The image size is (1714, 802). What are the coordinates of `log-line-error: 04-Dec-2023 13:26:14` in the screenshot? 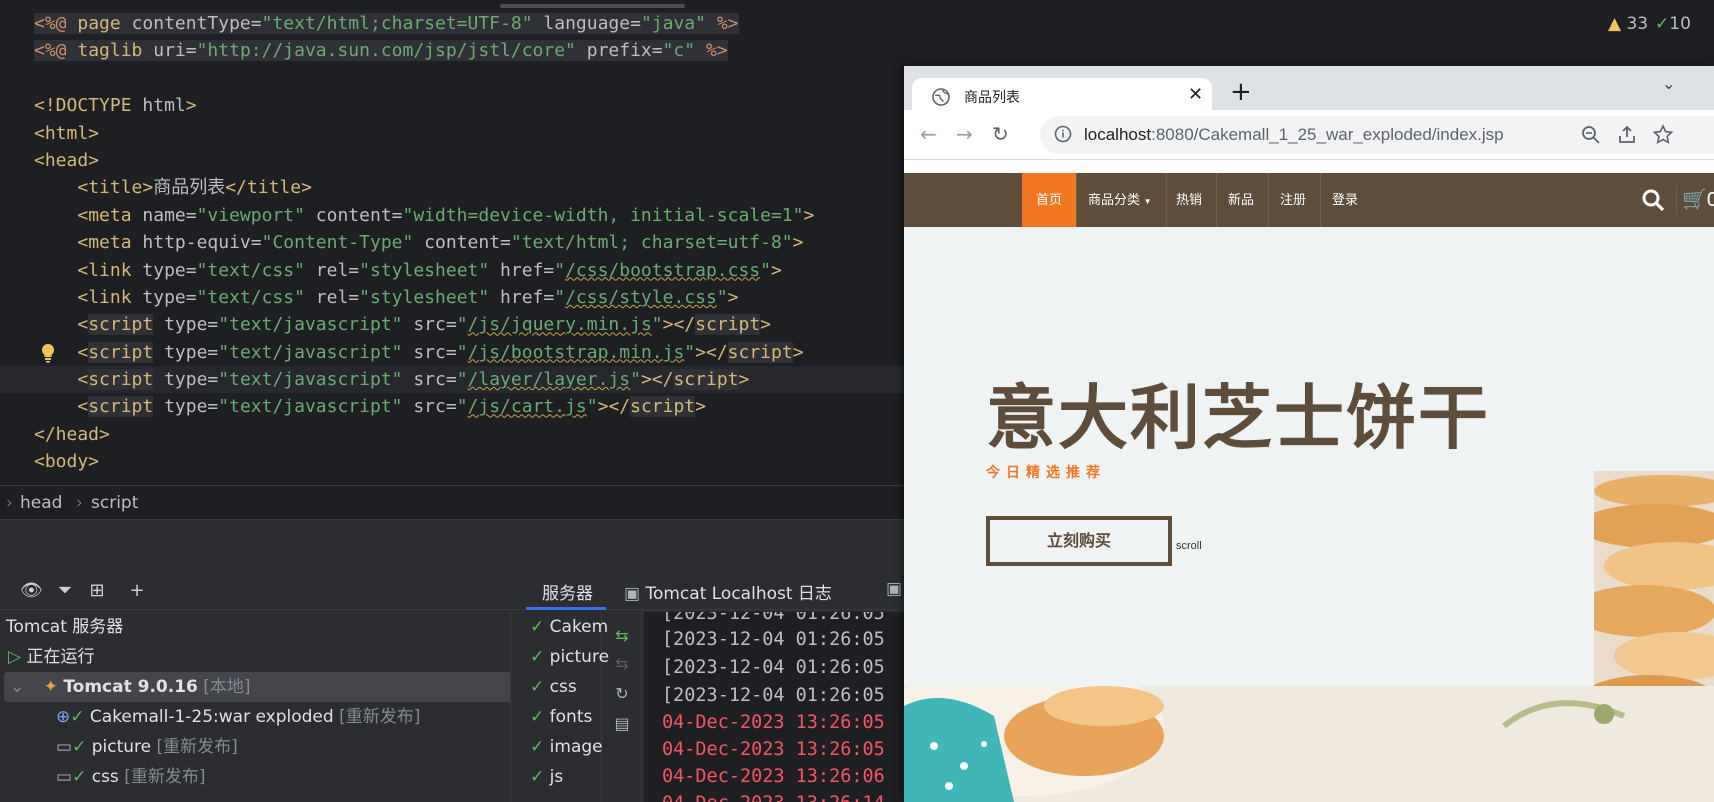 It's located at (773, 796).